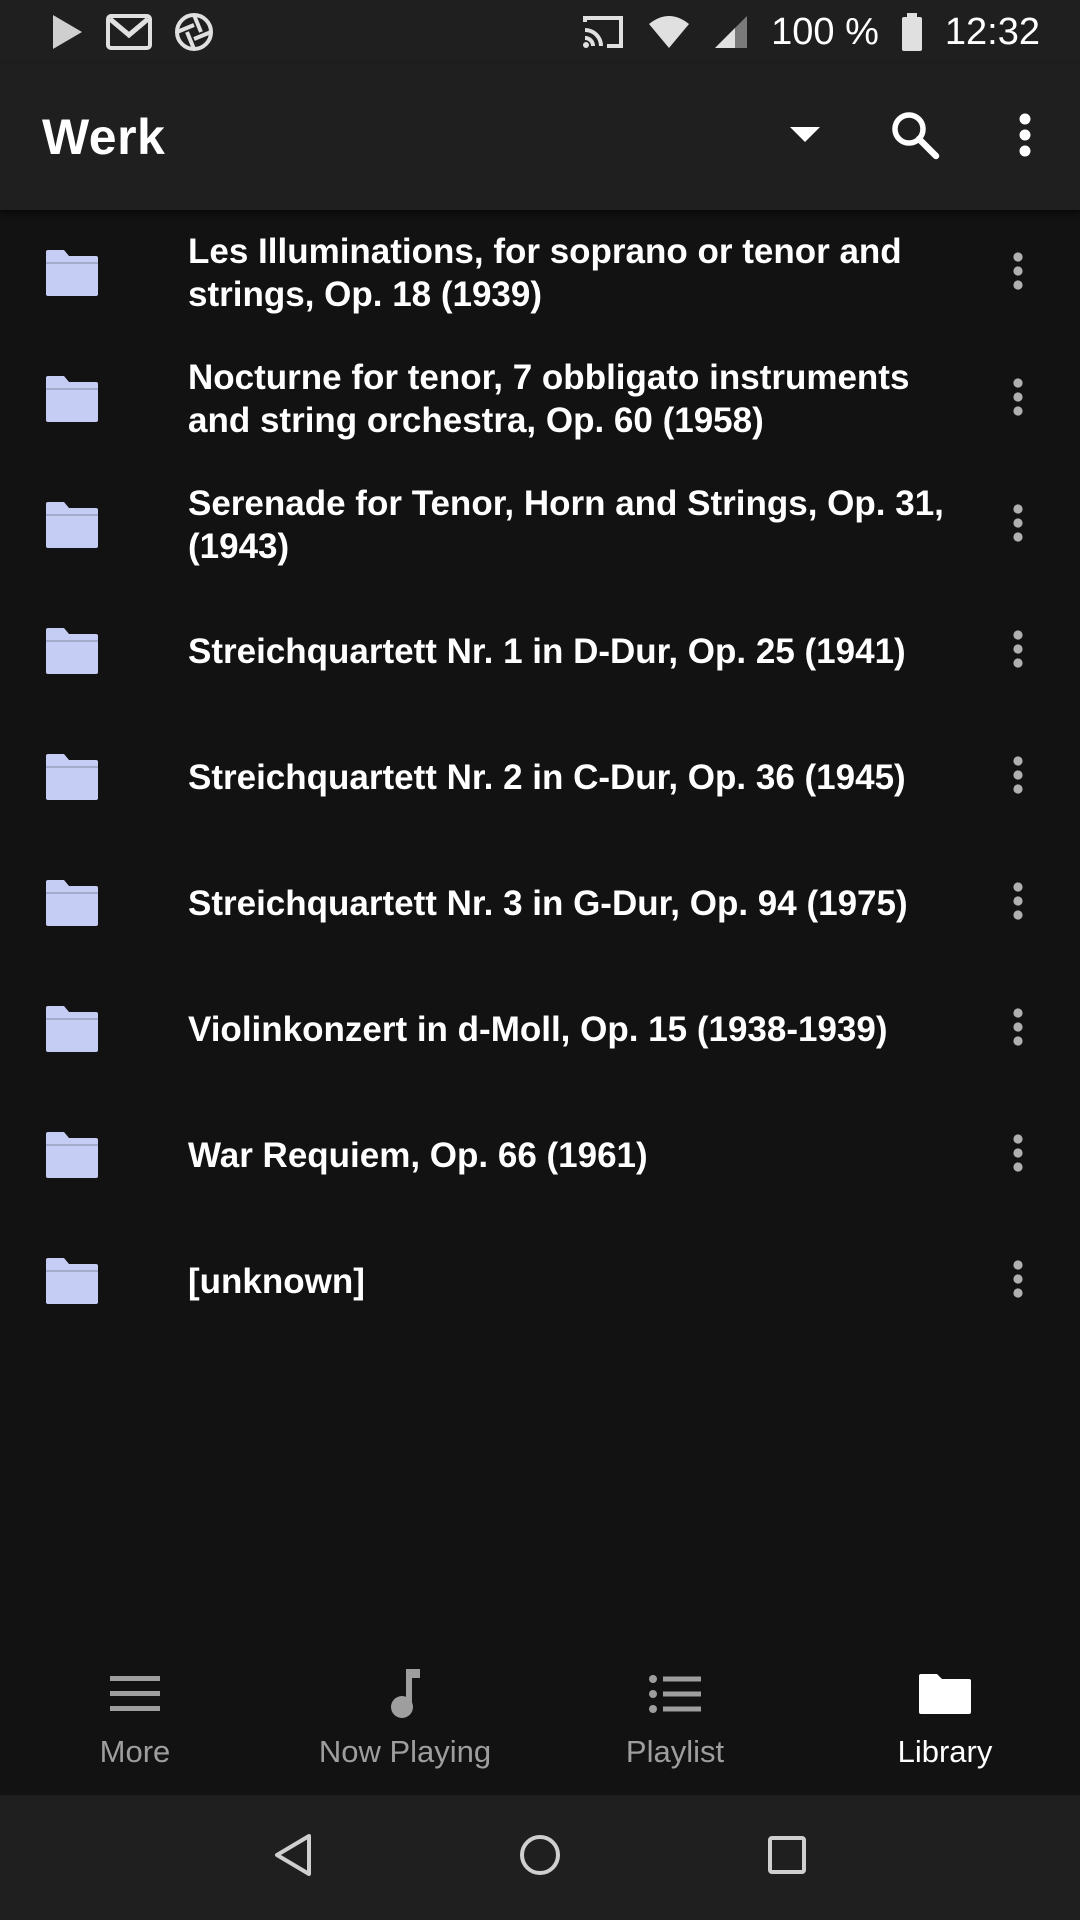 The image size is (1080, 1920). Describe the element at coordinates (945, 1751) in the screenshot. I see `nav-library-label: Library` at that location.